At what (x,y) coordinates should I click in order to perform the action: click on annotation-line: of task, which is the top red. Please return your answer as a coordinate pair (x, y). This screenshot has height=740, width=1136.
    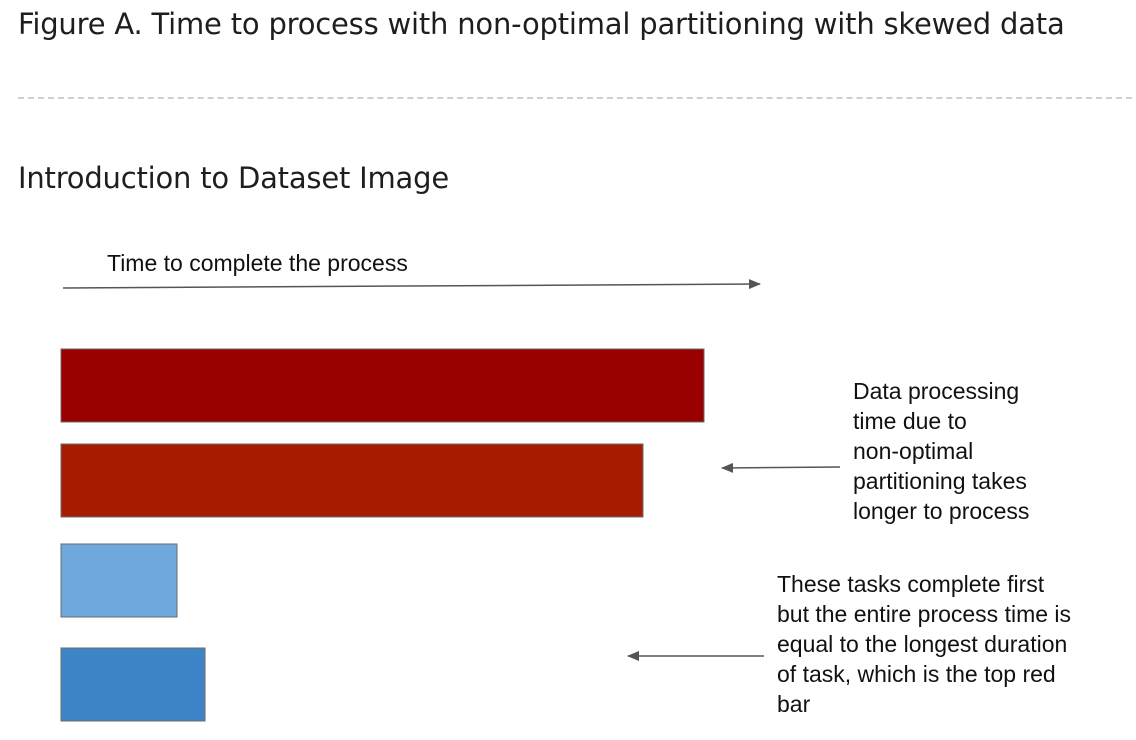
    Looking at the image, I should click on (916, 674).